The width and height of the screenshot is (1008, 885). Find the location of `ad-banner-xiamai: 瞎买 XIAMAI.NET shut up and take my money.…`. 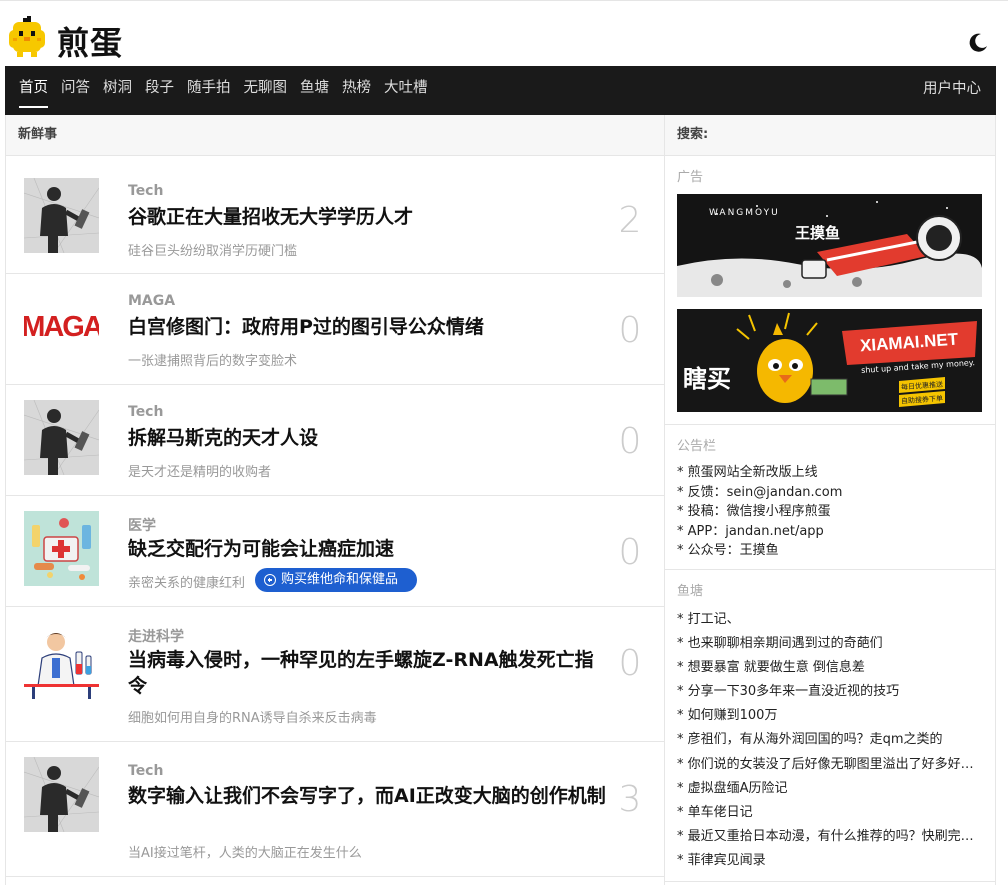

ad-banner-xiamai: 瞎买 XIAMAI.NET shut up and take my money.… is located at coordinates (829, 360).